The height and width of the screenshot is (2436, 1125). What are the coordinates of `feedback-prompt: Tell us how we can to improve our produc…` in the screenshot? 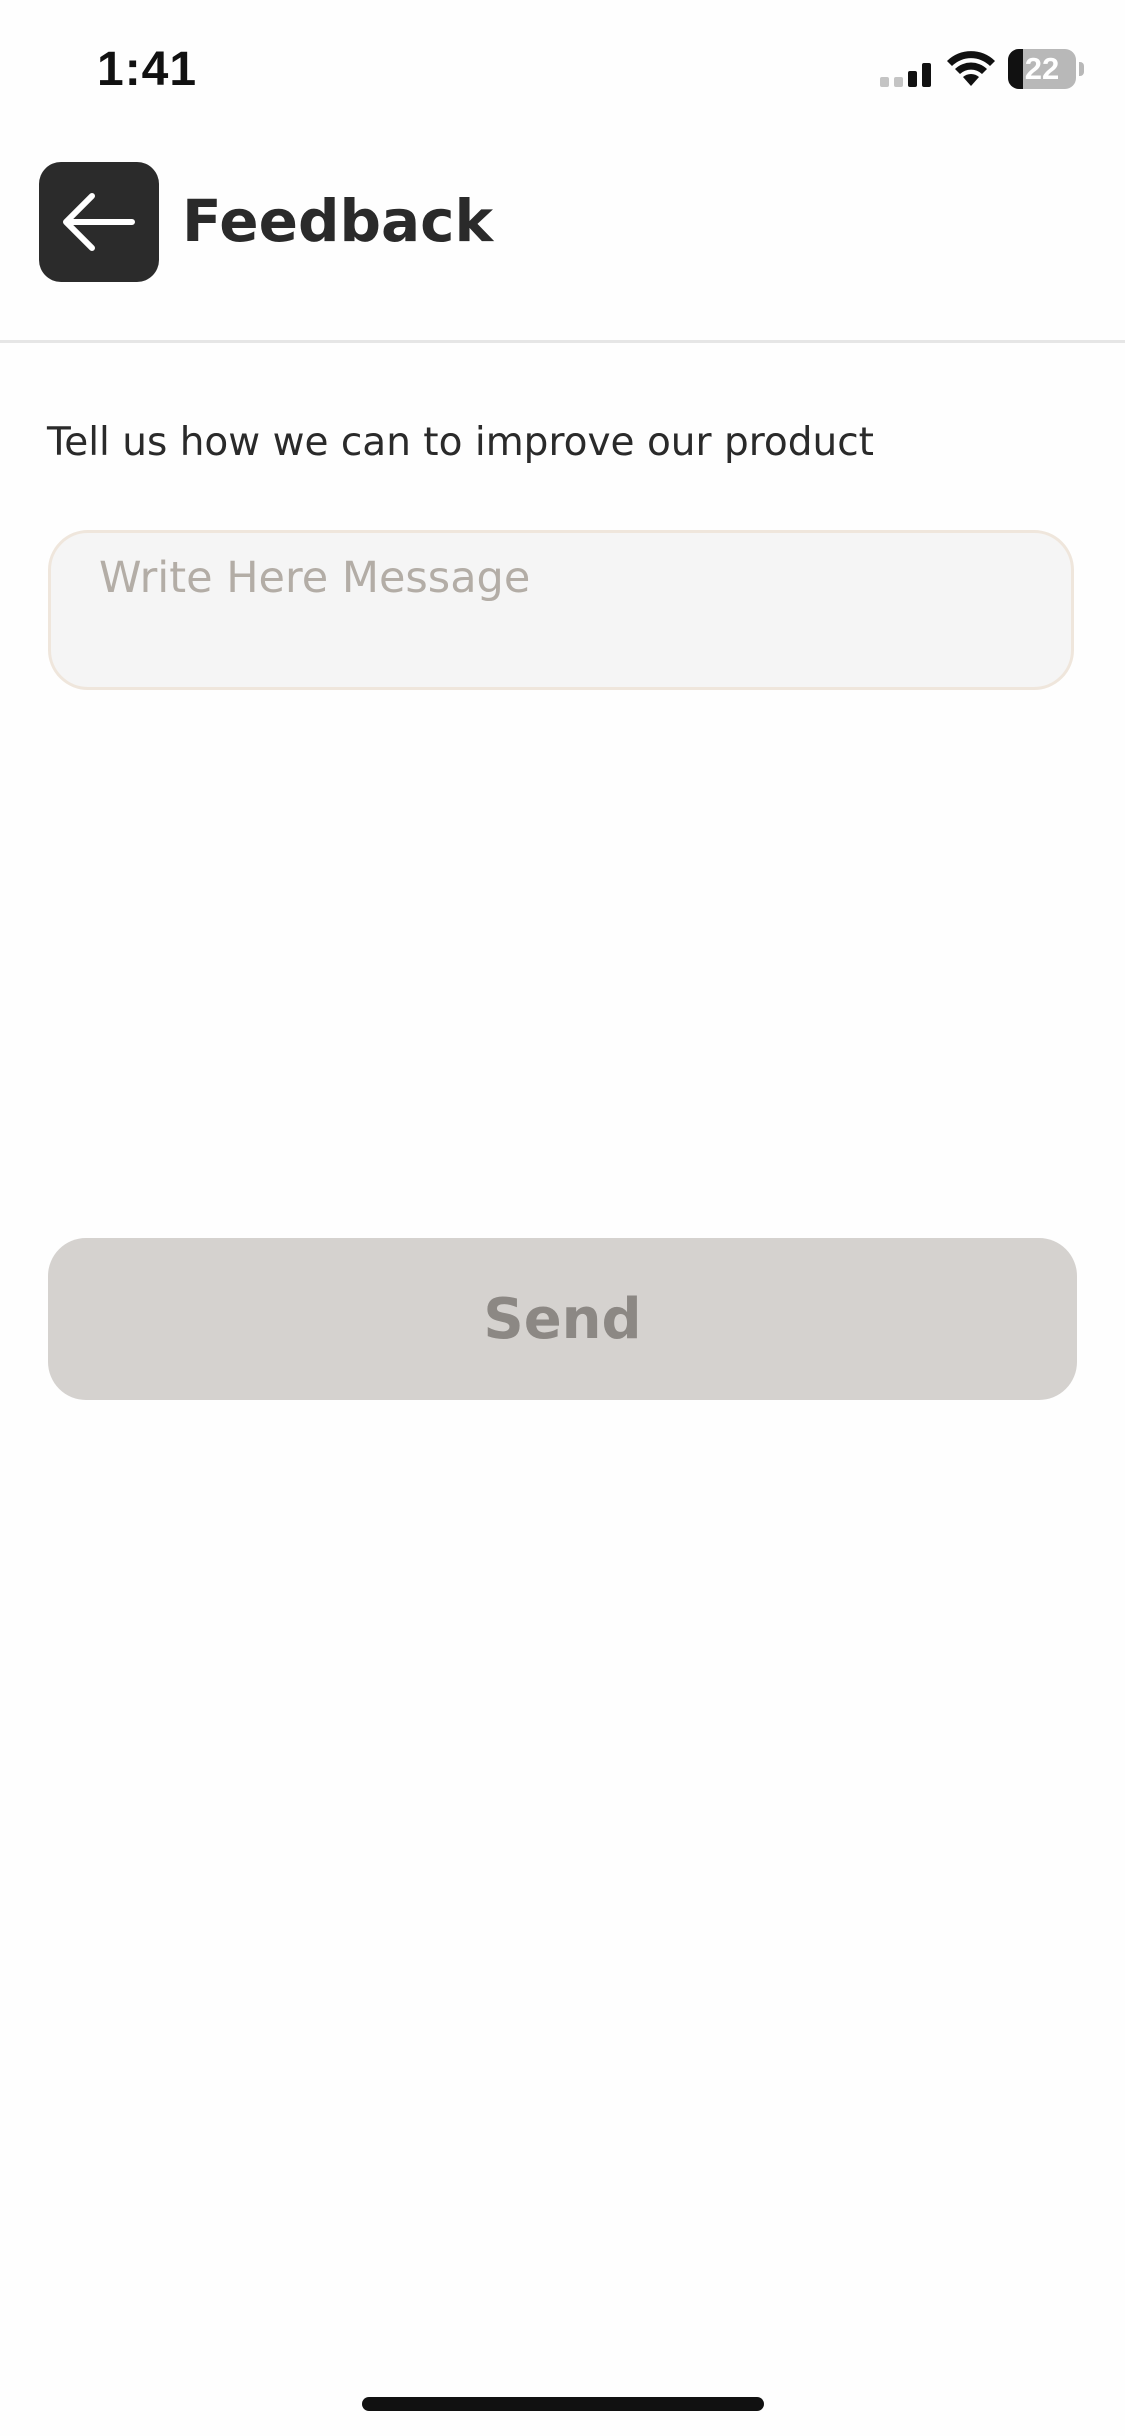 It's located at (460, 442).